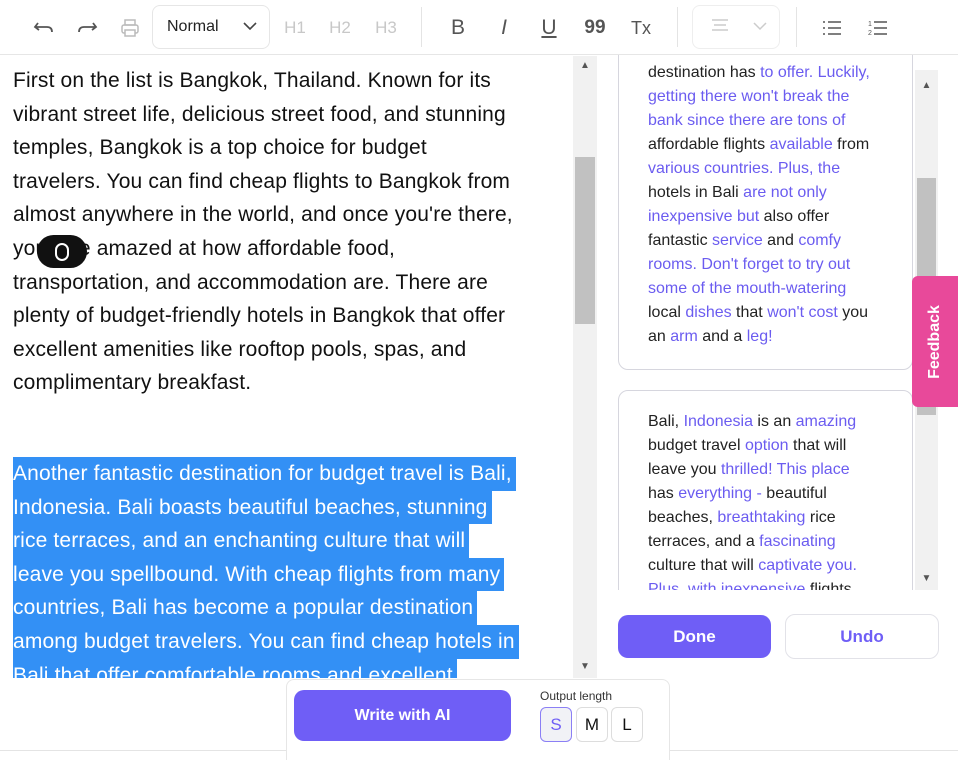 The width and height of the screenshot is (958, 760). I want to click on heading3-button: H3, so click(386, 28).